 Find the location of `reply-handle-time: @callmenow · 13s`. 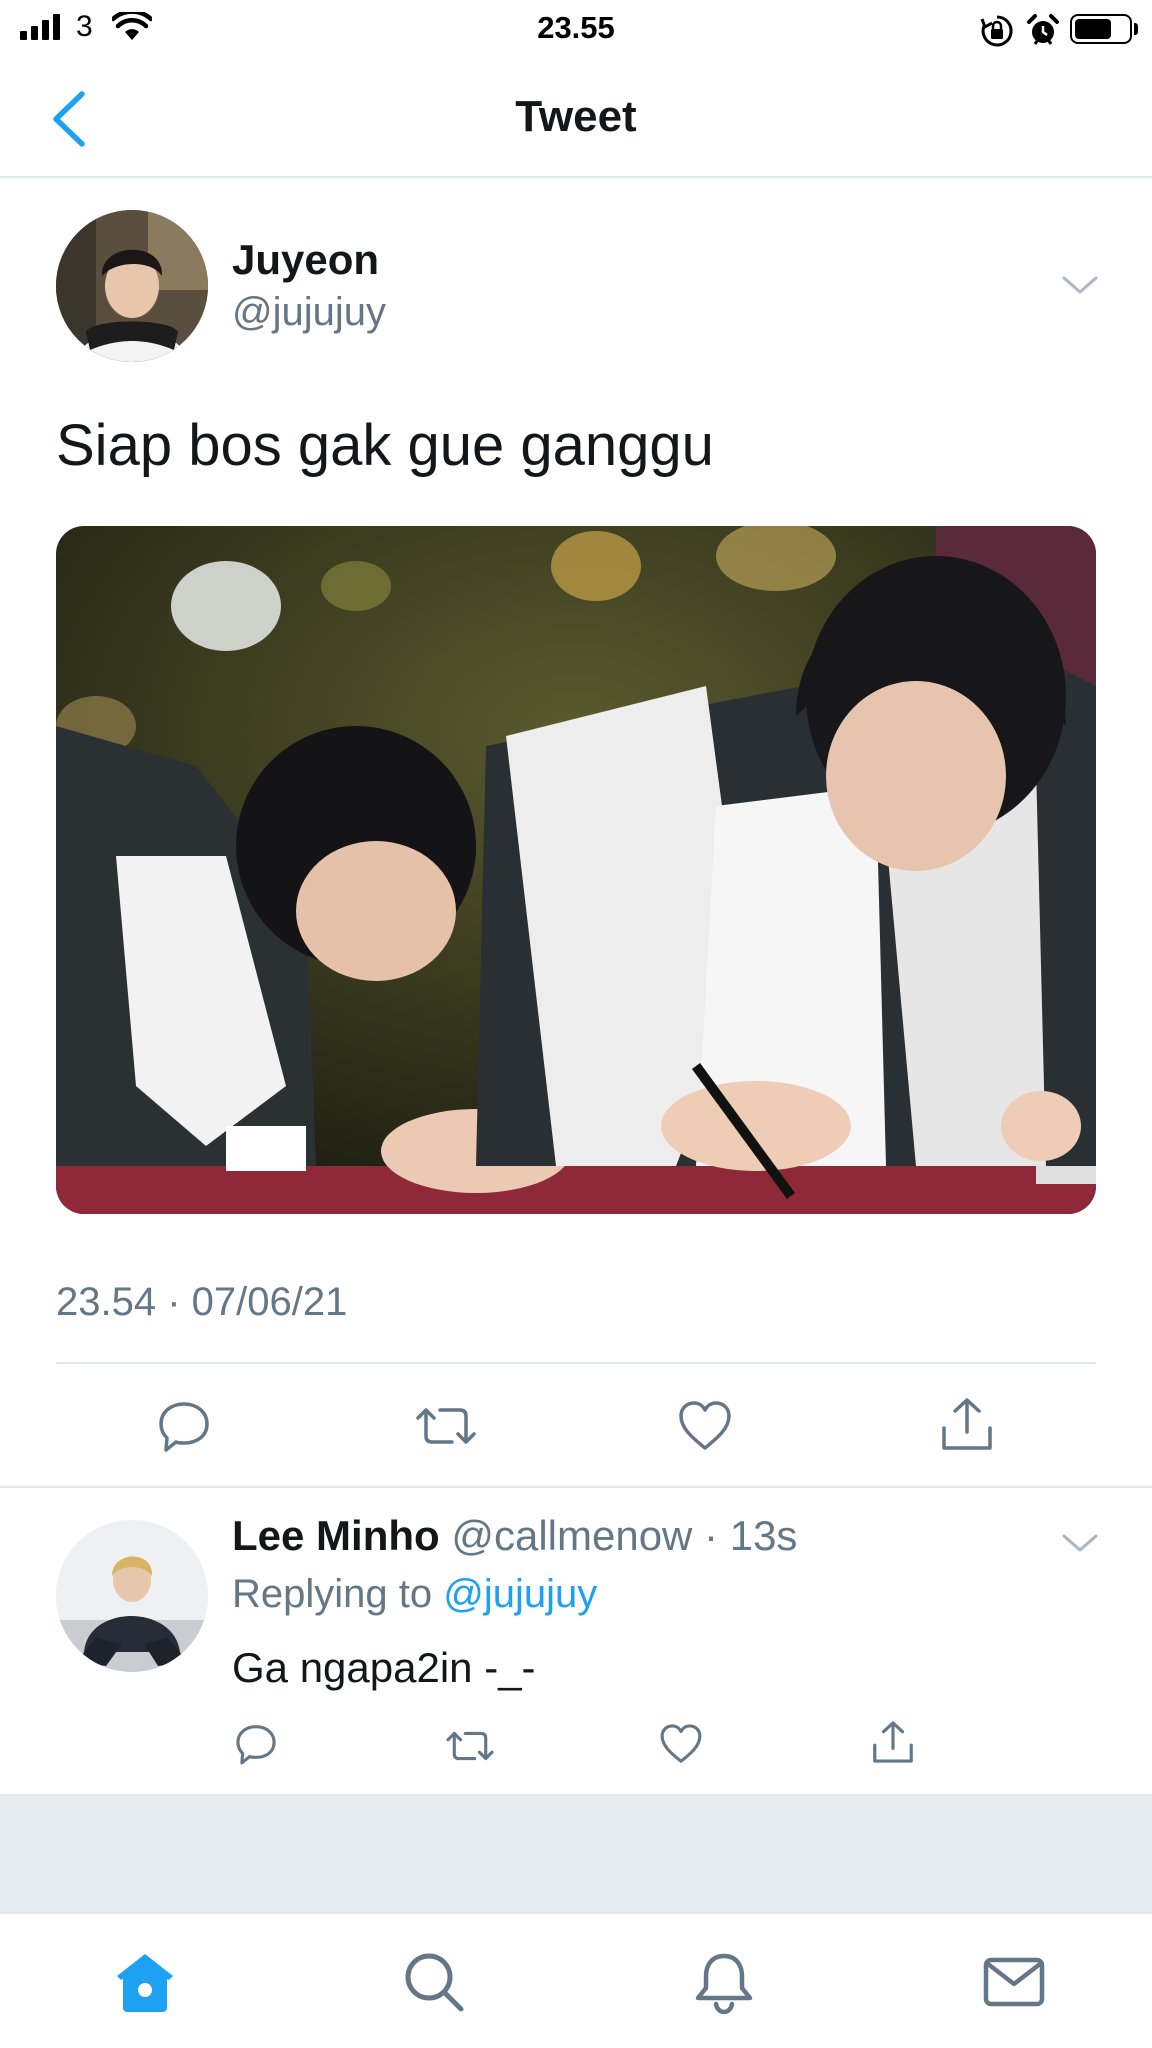

reply-handle-time: @callmenow · 13s is located at coordinates (618, 1535).